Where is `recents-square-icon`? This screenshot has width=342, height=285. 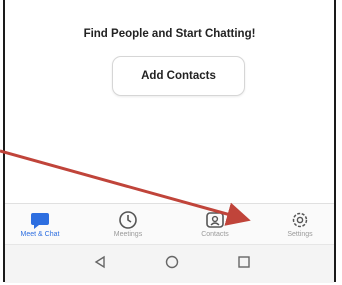 recents-square-icon is located at coordinates (244, 264).